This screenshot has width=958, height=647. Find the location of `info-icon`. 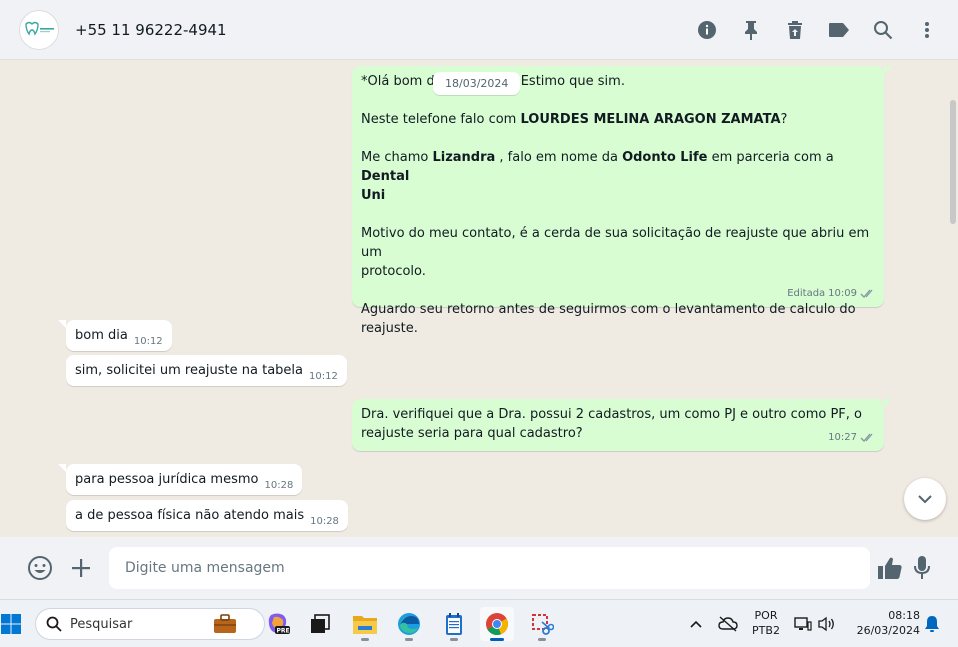

info-icon is located at coordinates (707, 30).